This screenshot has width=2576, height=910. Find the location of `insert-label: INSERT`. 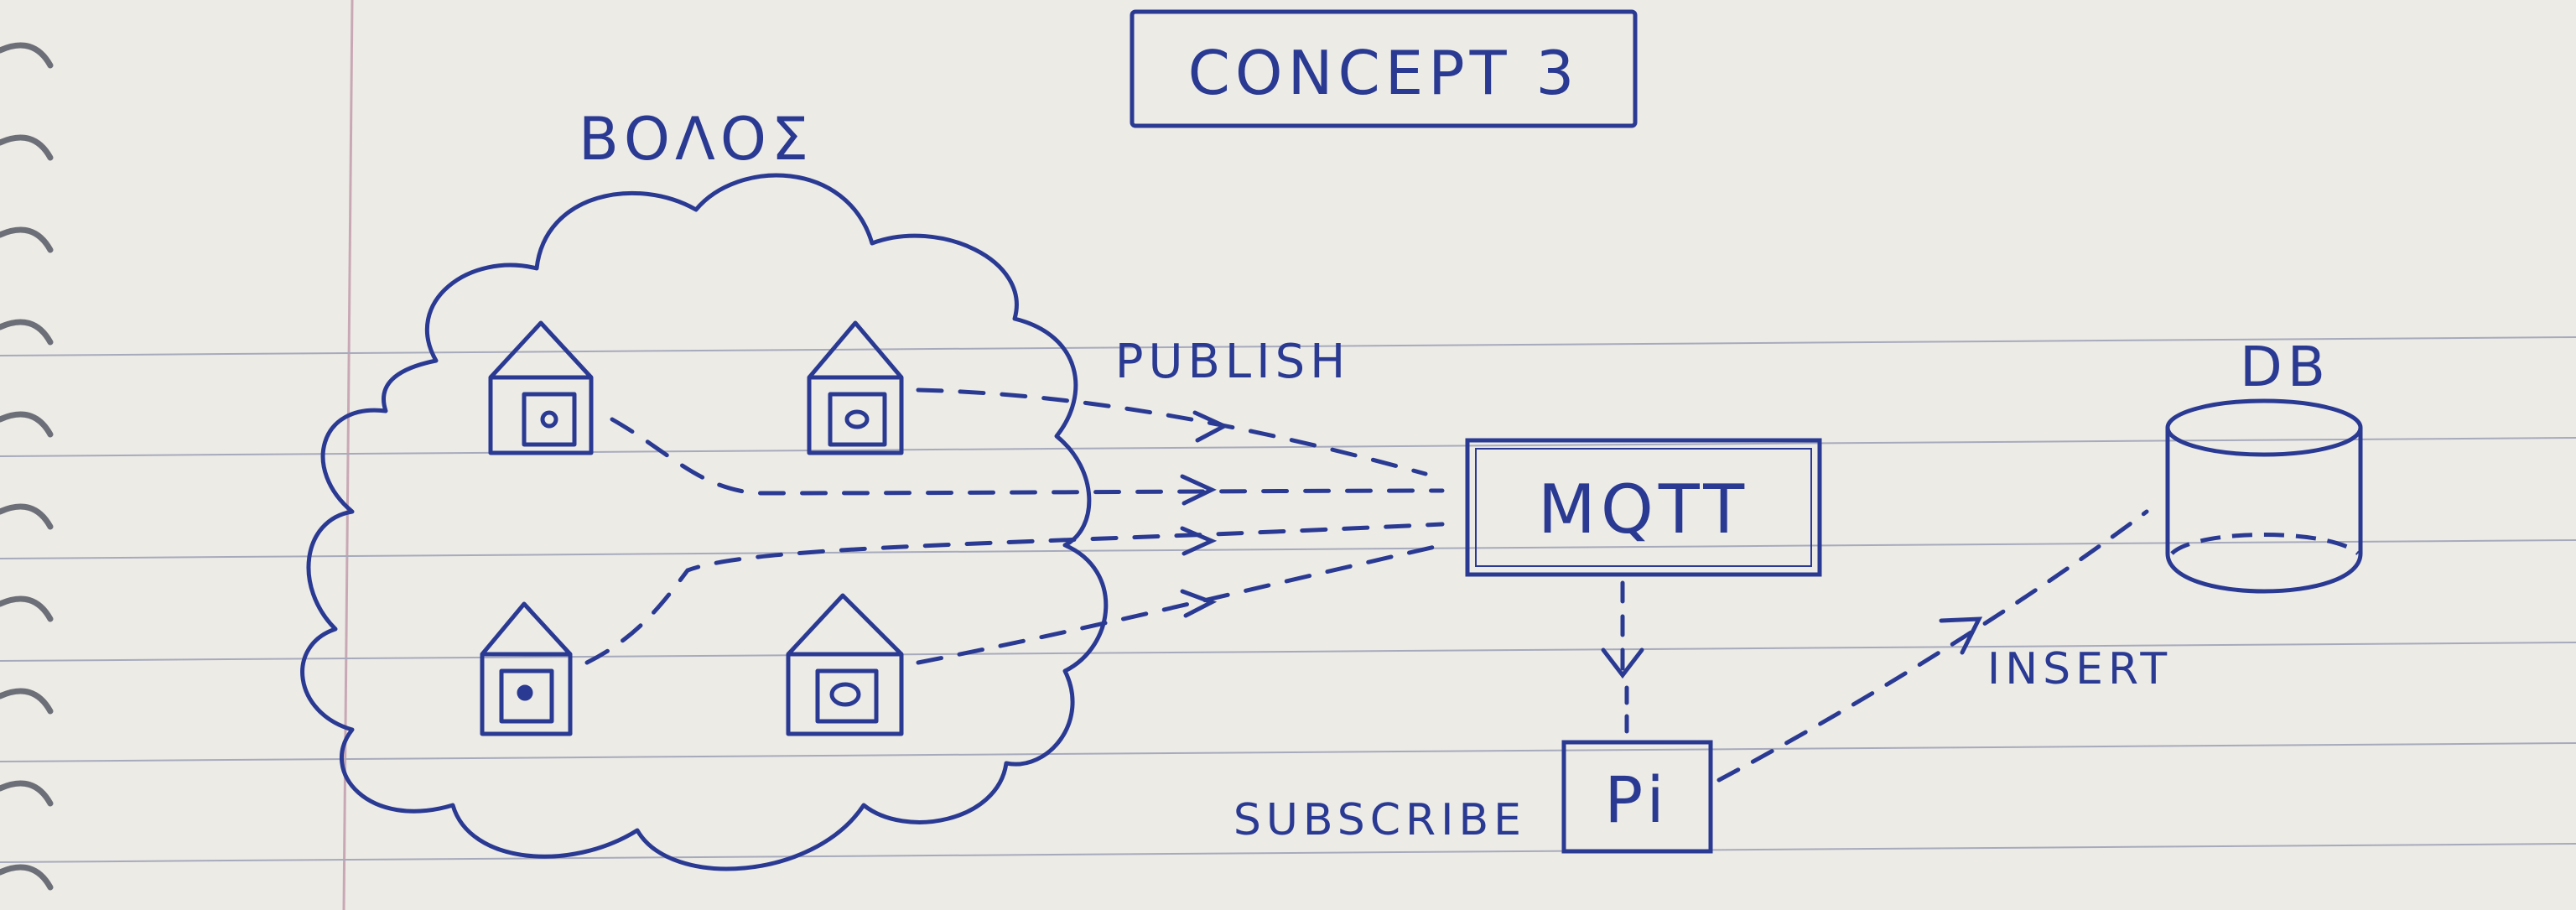

insert-label: INSERT is located at coordinates (2079, 669).